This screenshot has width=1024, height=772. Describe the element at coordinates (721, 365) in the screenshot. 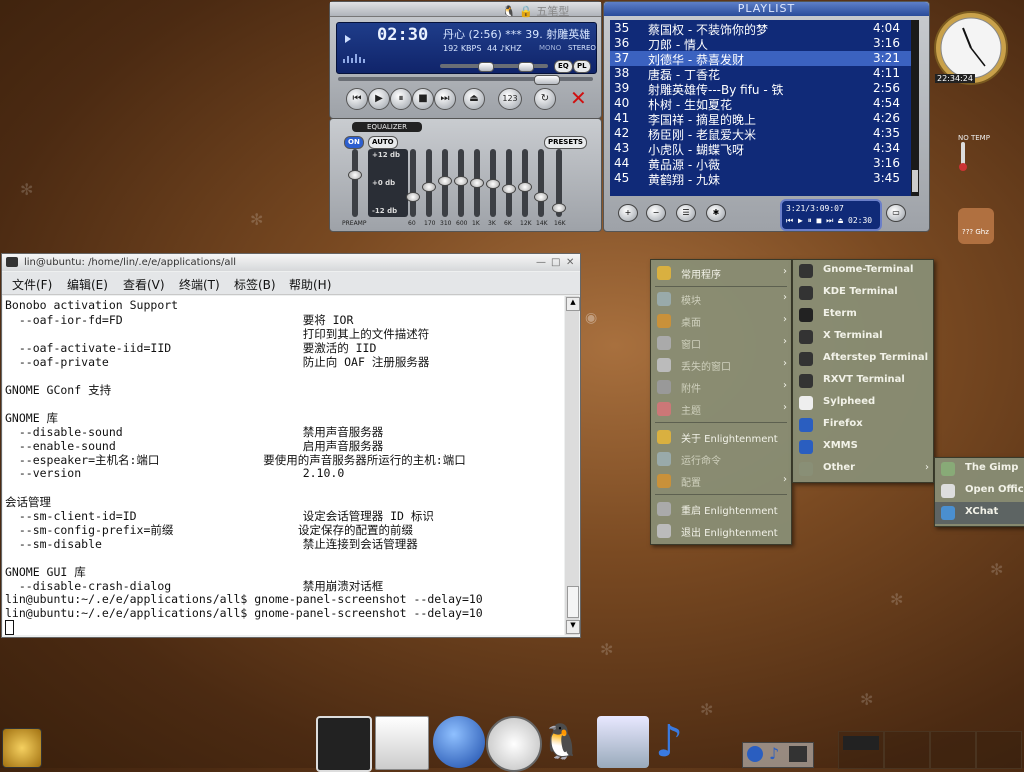

I see `main-menu-item: 丢失的窗口 ›` at that location.